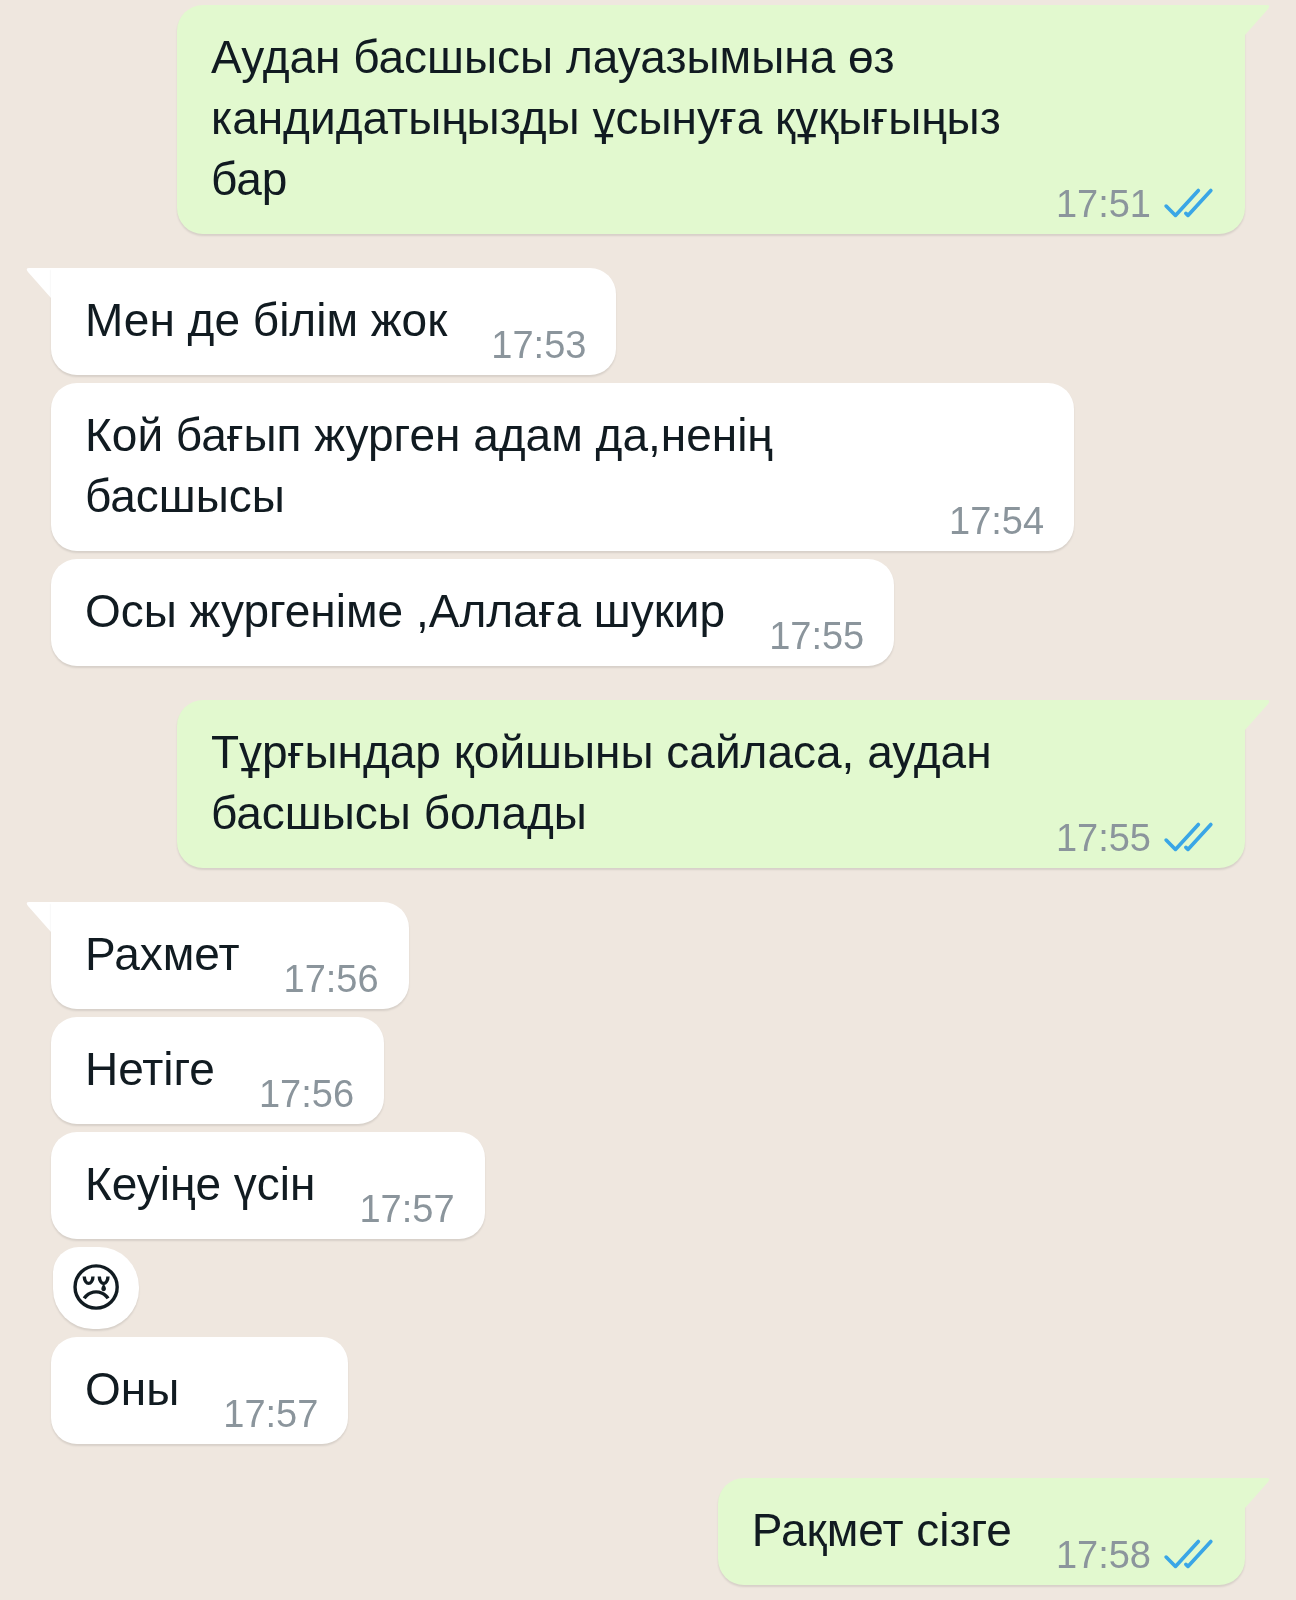  What do you see at coordinates (602, 783) in the screenshot?
I see `message-text: Тұрғындар қойшыны сайласа, аудан басшысы болады` at bounding box center [602, 783].